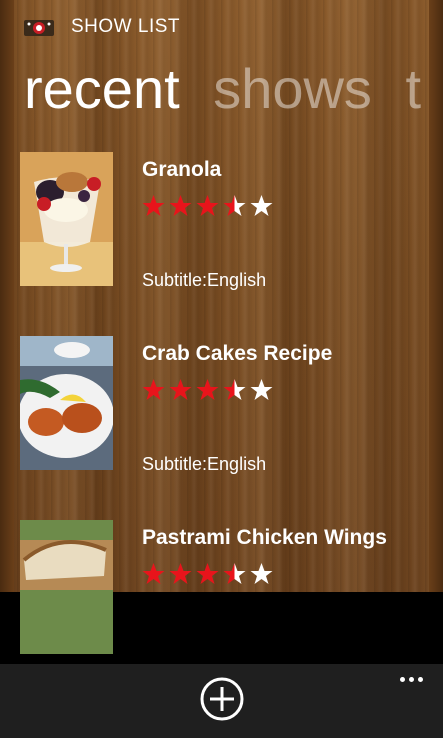 This screenshot has width=443, height=738. I want to click on item-title: Pastrami Chicken Wings, so click(264, 537).